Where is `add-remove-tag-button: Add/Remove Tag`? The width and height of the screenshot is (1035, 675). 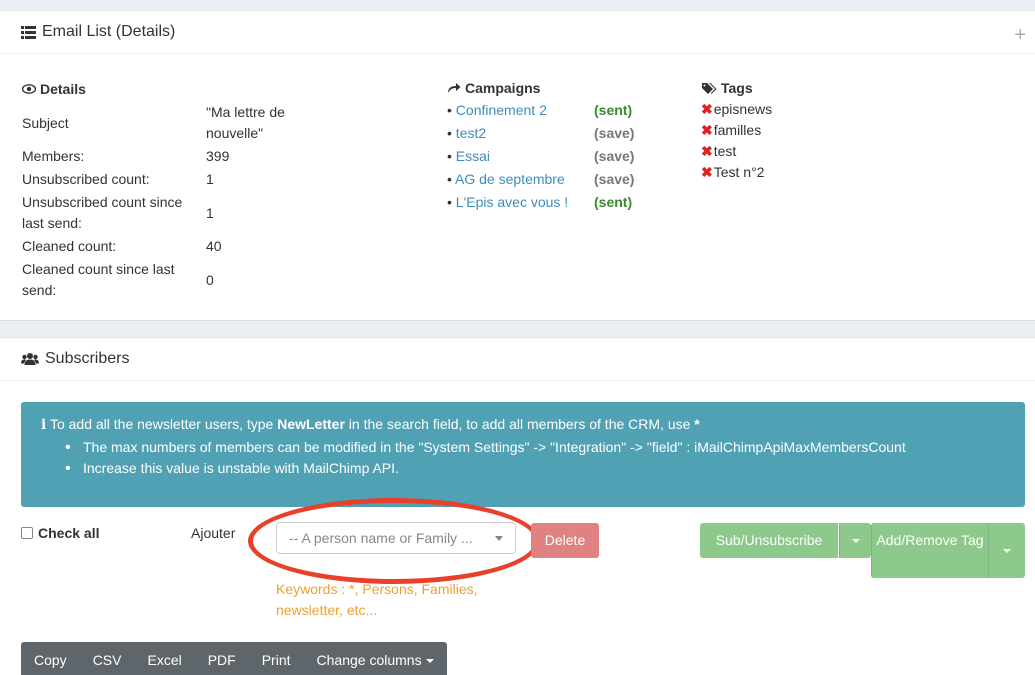
add-remove-tag-button: Add/Remove Tag is located at coordinates (929, 550).